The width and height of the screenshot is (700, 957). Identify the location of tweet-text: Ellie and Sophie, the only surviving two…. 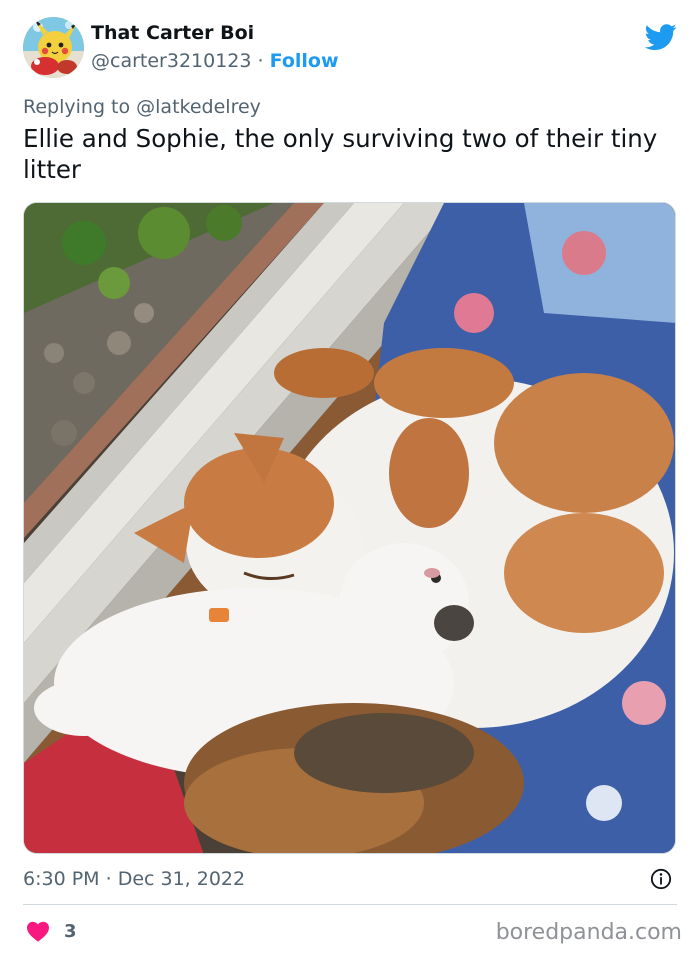
(340, 154).